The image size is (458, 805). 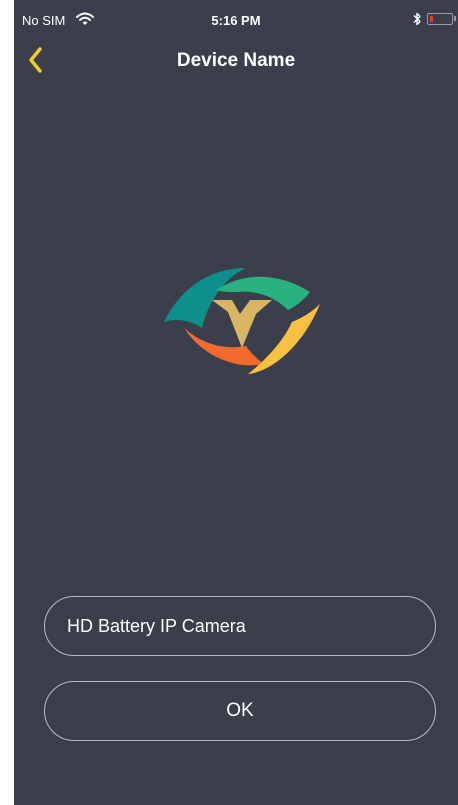 What do you see at coordinates (224, 347) in the screenshot?
I see `logo-orange-arc-bottom` at bounding box center [224, 347].